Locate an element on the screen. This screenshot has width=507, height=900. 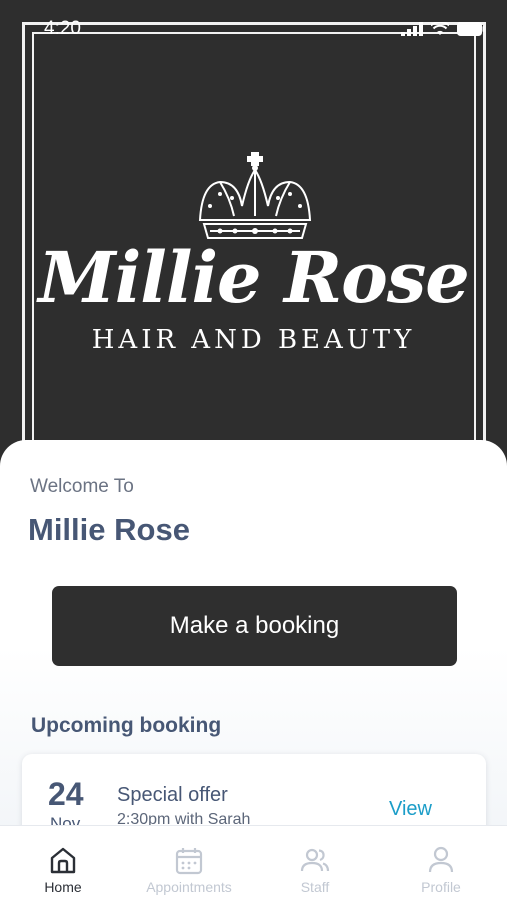
logo-name: Millie Rose is located at coordinates (254, 277).